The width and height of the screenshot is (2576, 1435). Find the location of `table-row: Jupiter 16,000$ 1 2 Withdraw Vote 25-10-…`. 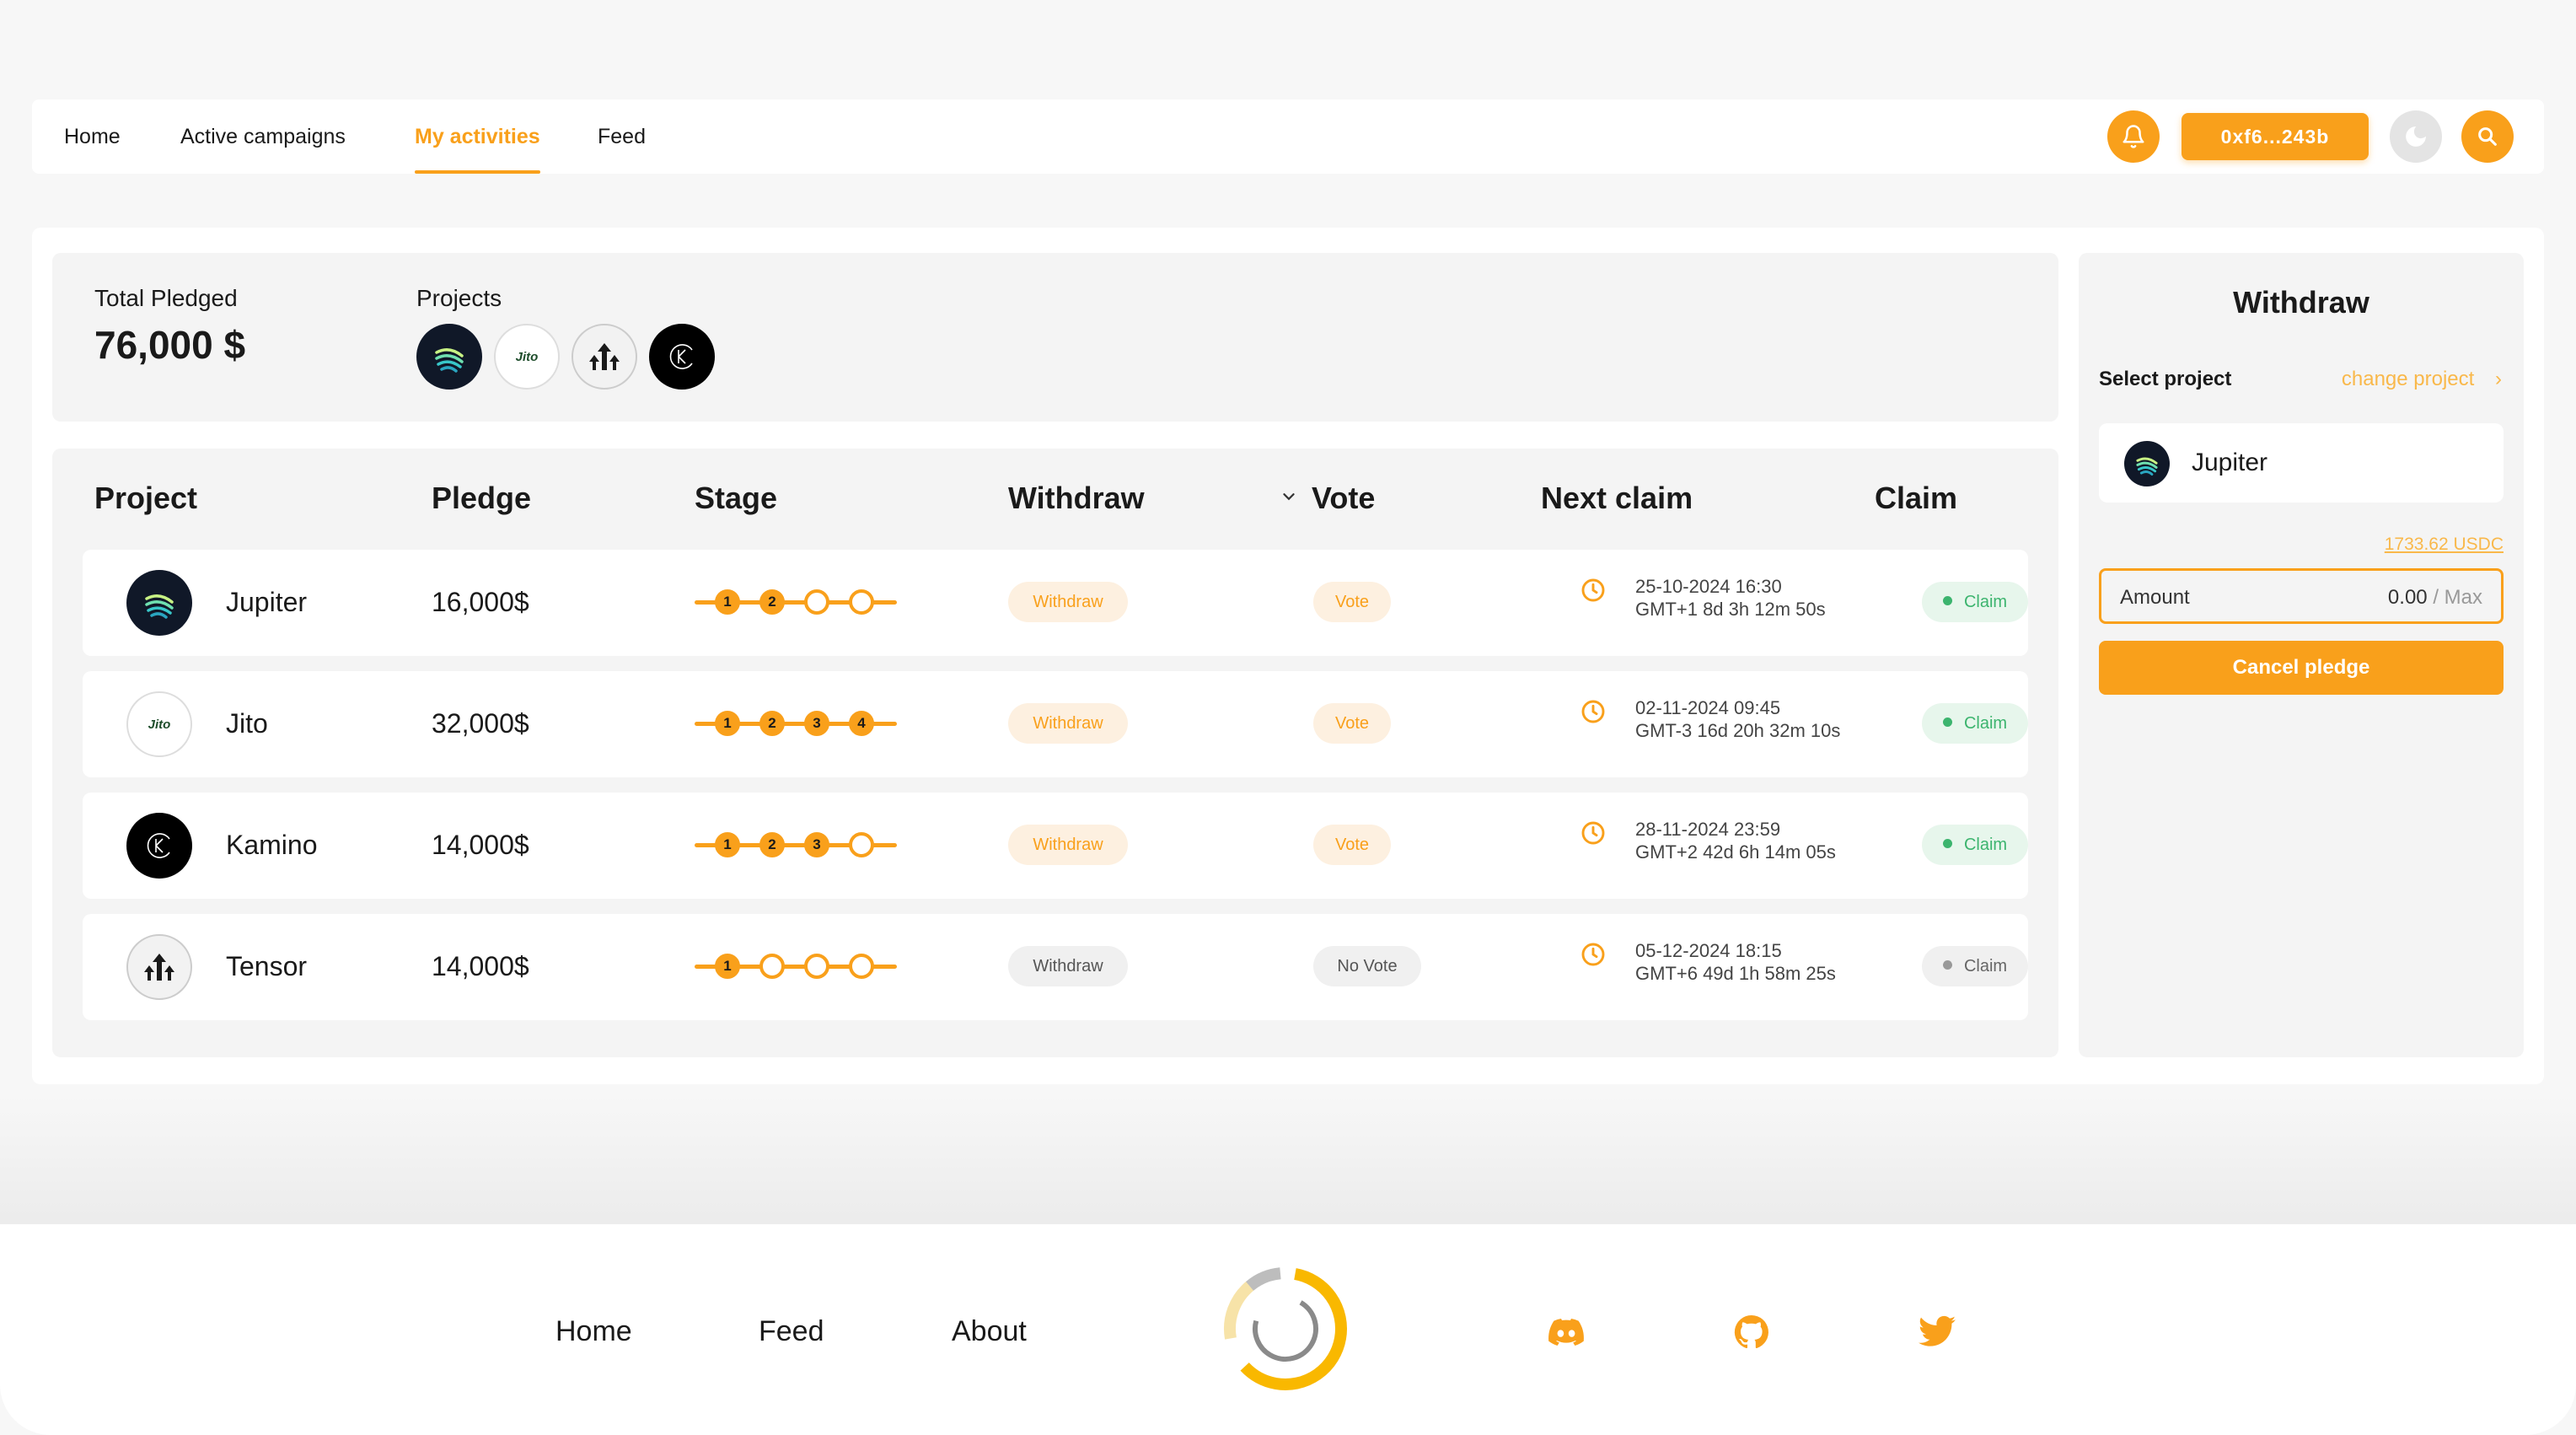

table-row: Jupiter 16,000$ 1 2 Withdraw Vote 25-10-… is located at coordinates (1055, 603).